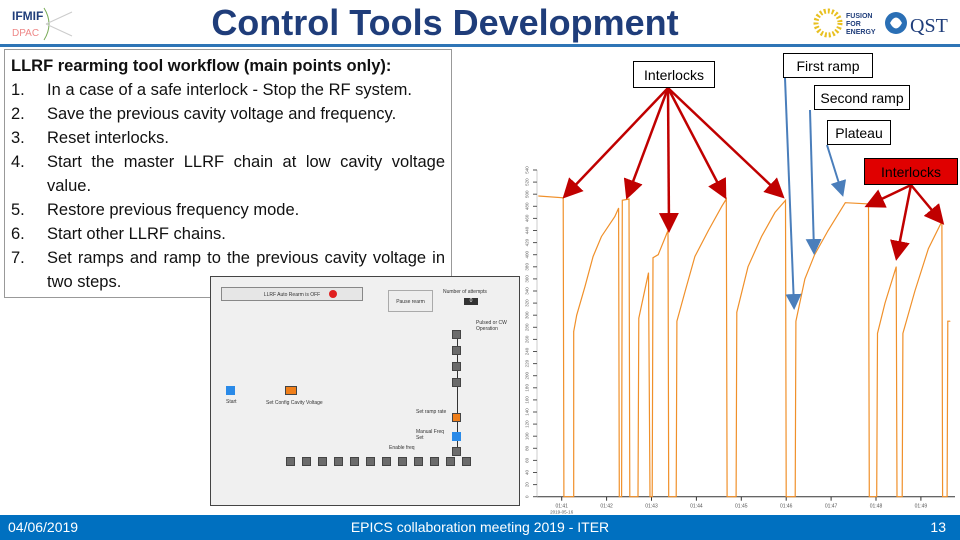 This screenshot has height=540, width=960. What do you see at coordinates (228, 210) in the screenshot?
I see `workflow-step: 5. Restore previous frequency mode.` at bounding box center [228, 210].